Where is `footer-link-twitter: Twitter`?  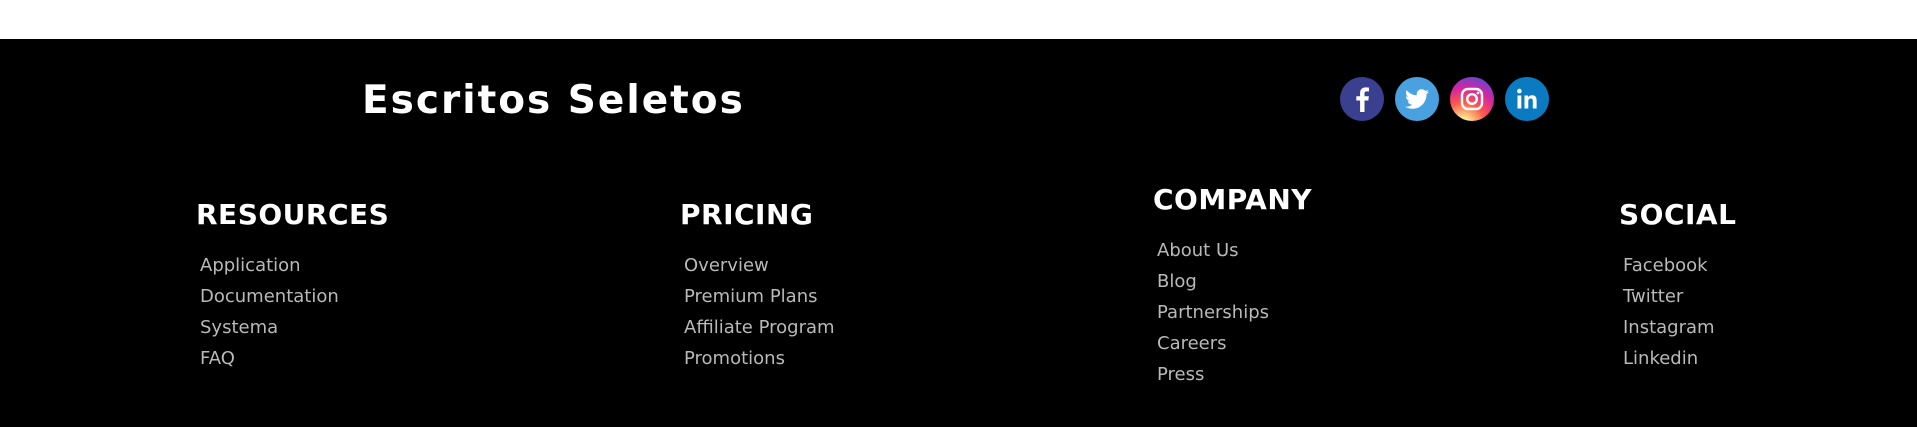
footer-link-twitter: Twitter is located at coordinates (1679, 296).